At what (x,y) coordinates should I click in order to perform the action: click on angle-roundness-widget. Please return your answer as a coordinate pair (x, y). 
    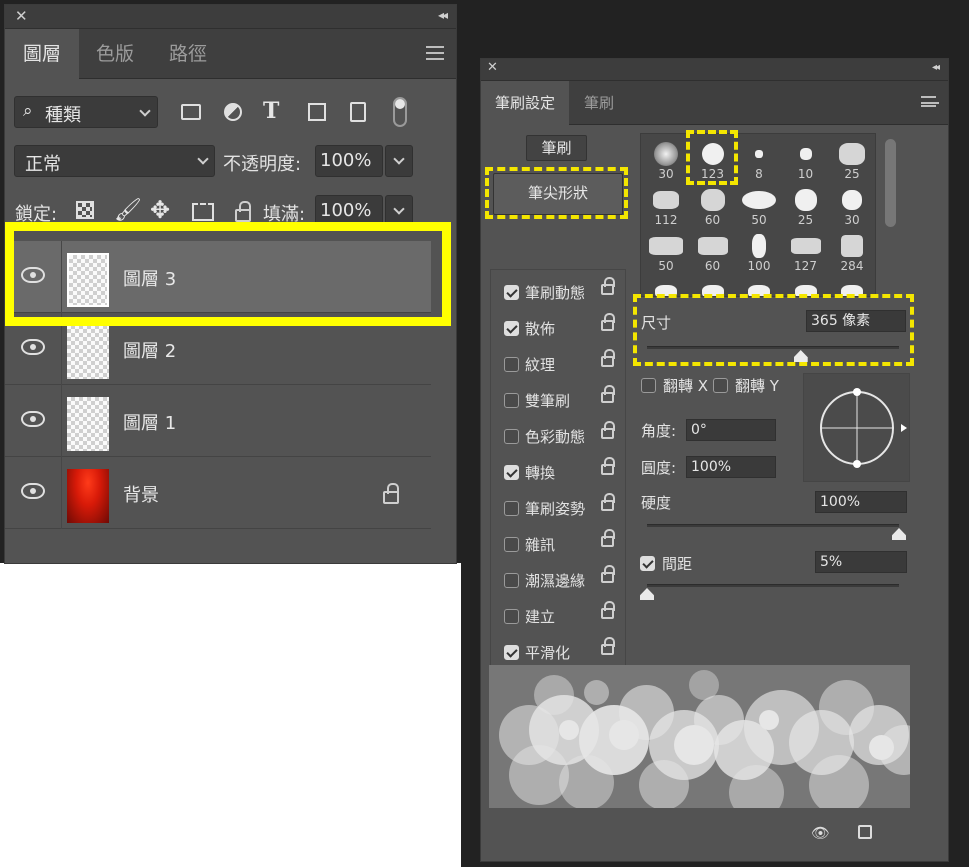
    Looking at the image, I should click on (856, 427).